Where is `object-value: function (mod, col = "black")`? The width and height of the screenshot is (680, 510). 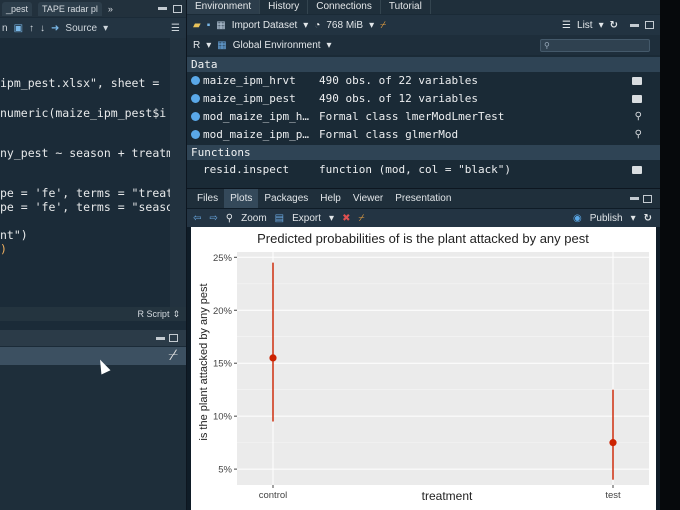 object-value: function (mod, col = "black") is located at coordinates (415, 169).